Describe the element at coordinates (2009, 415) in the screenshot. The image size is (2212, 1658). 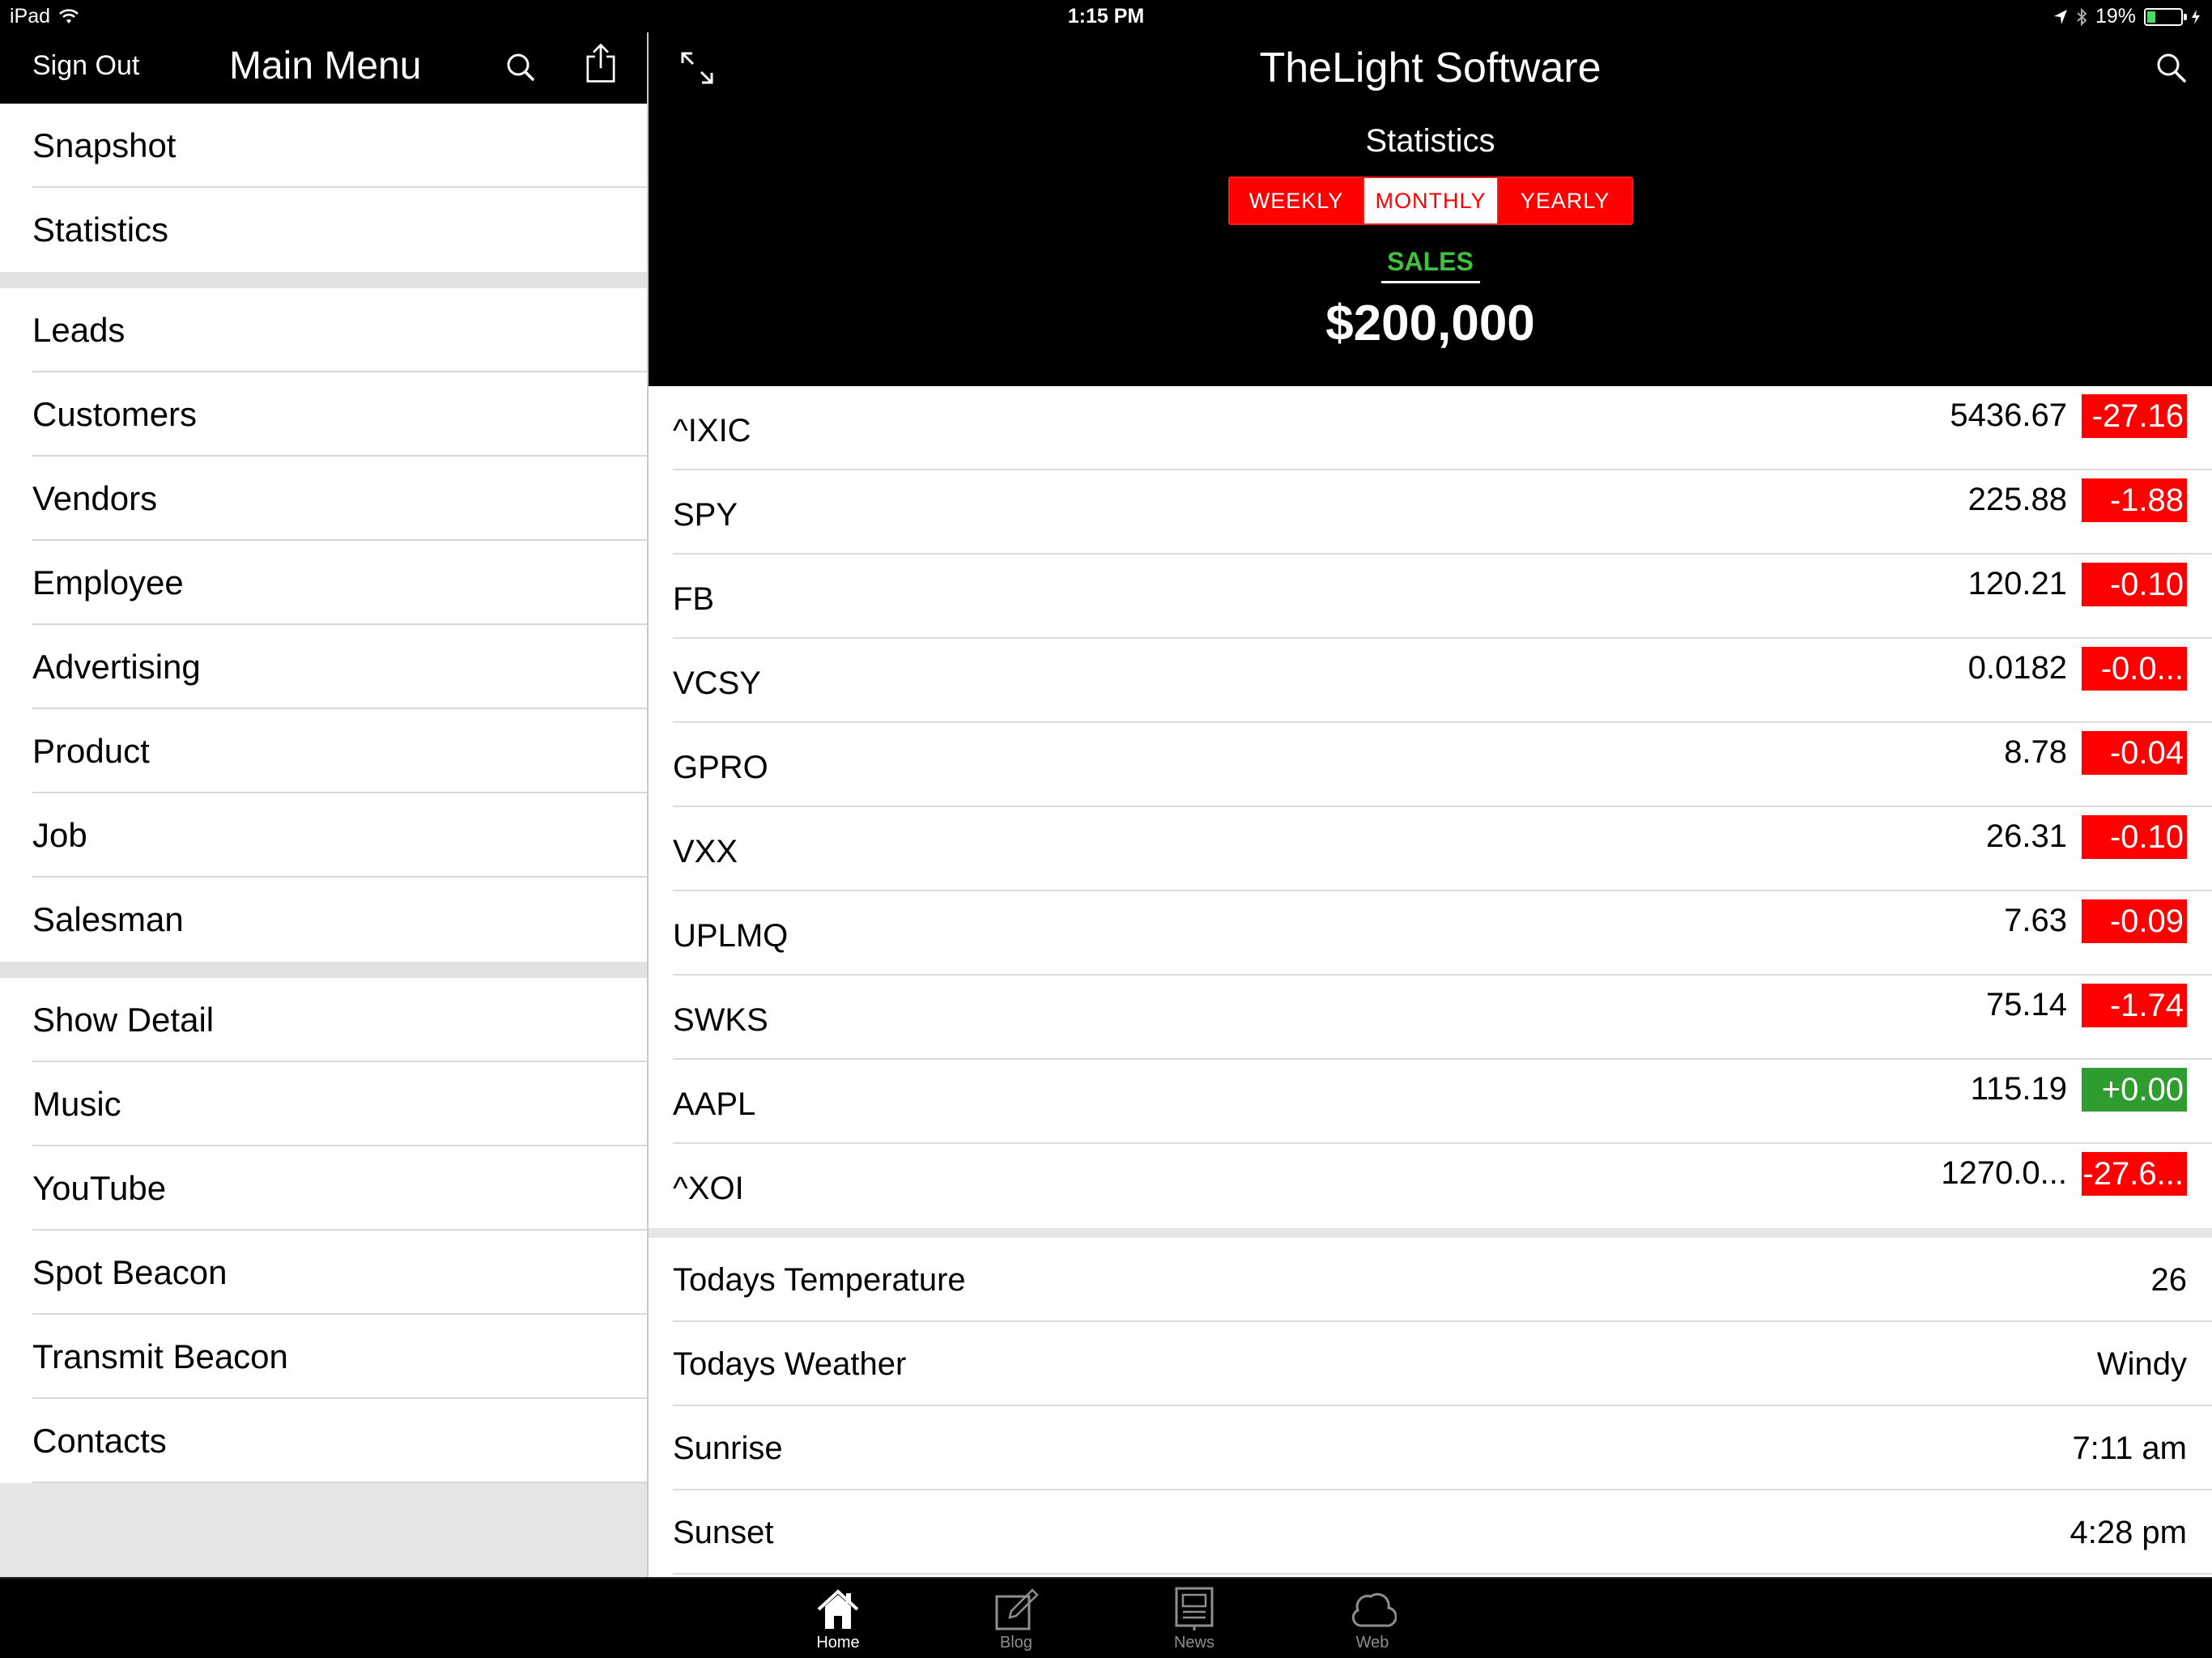
I see `quote-price: 5436.67` at that location.